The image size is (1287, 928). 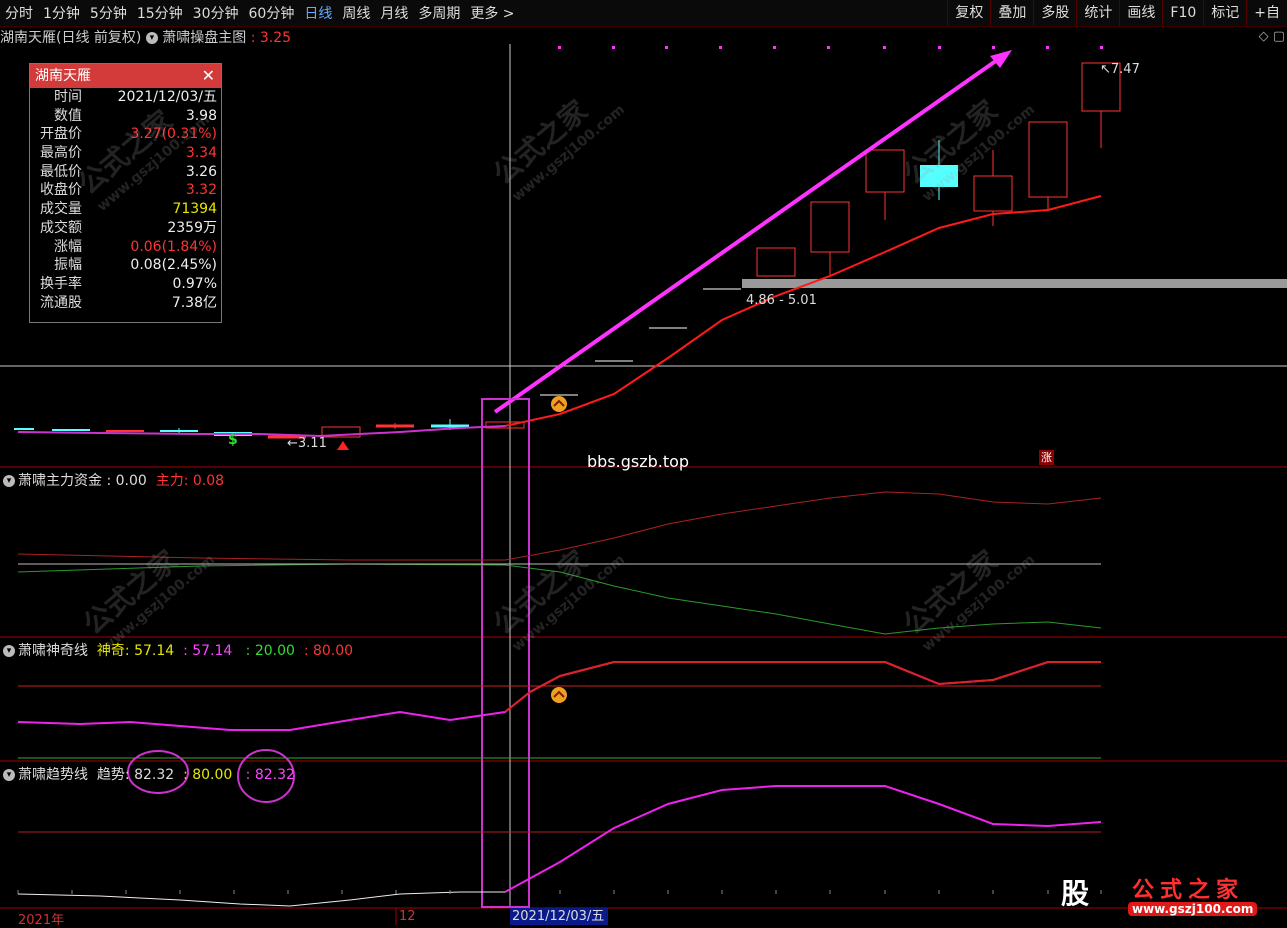 I want to click on site-logo: 股 公式之家 www.gszj100.com, so click(x=1156, y=894).